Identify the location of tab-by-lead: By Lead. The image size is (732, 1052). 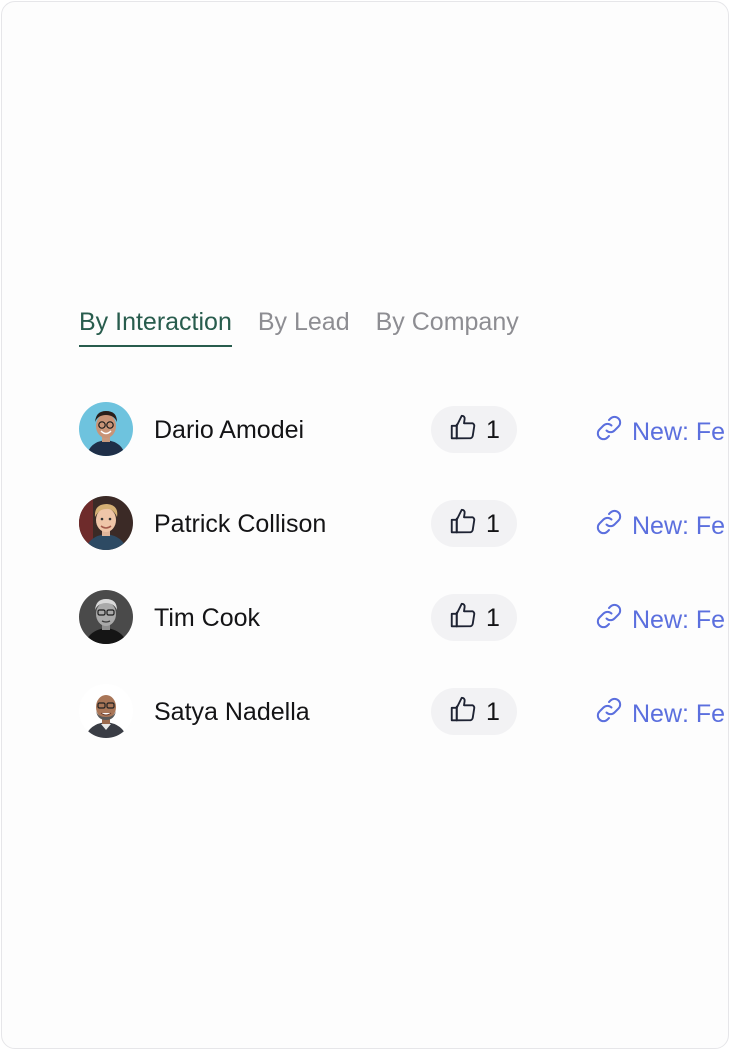
(304, 326).